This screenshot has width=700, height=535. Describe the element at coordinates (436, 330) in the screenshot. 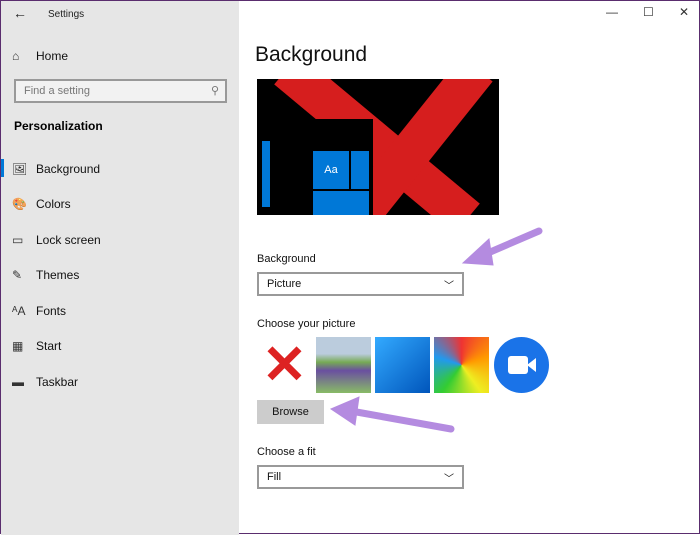

I see `annotation-arrows` at that location.